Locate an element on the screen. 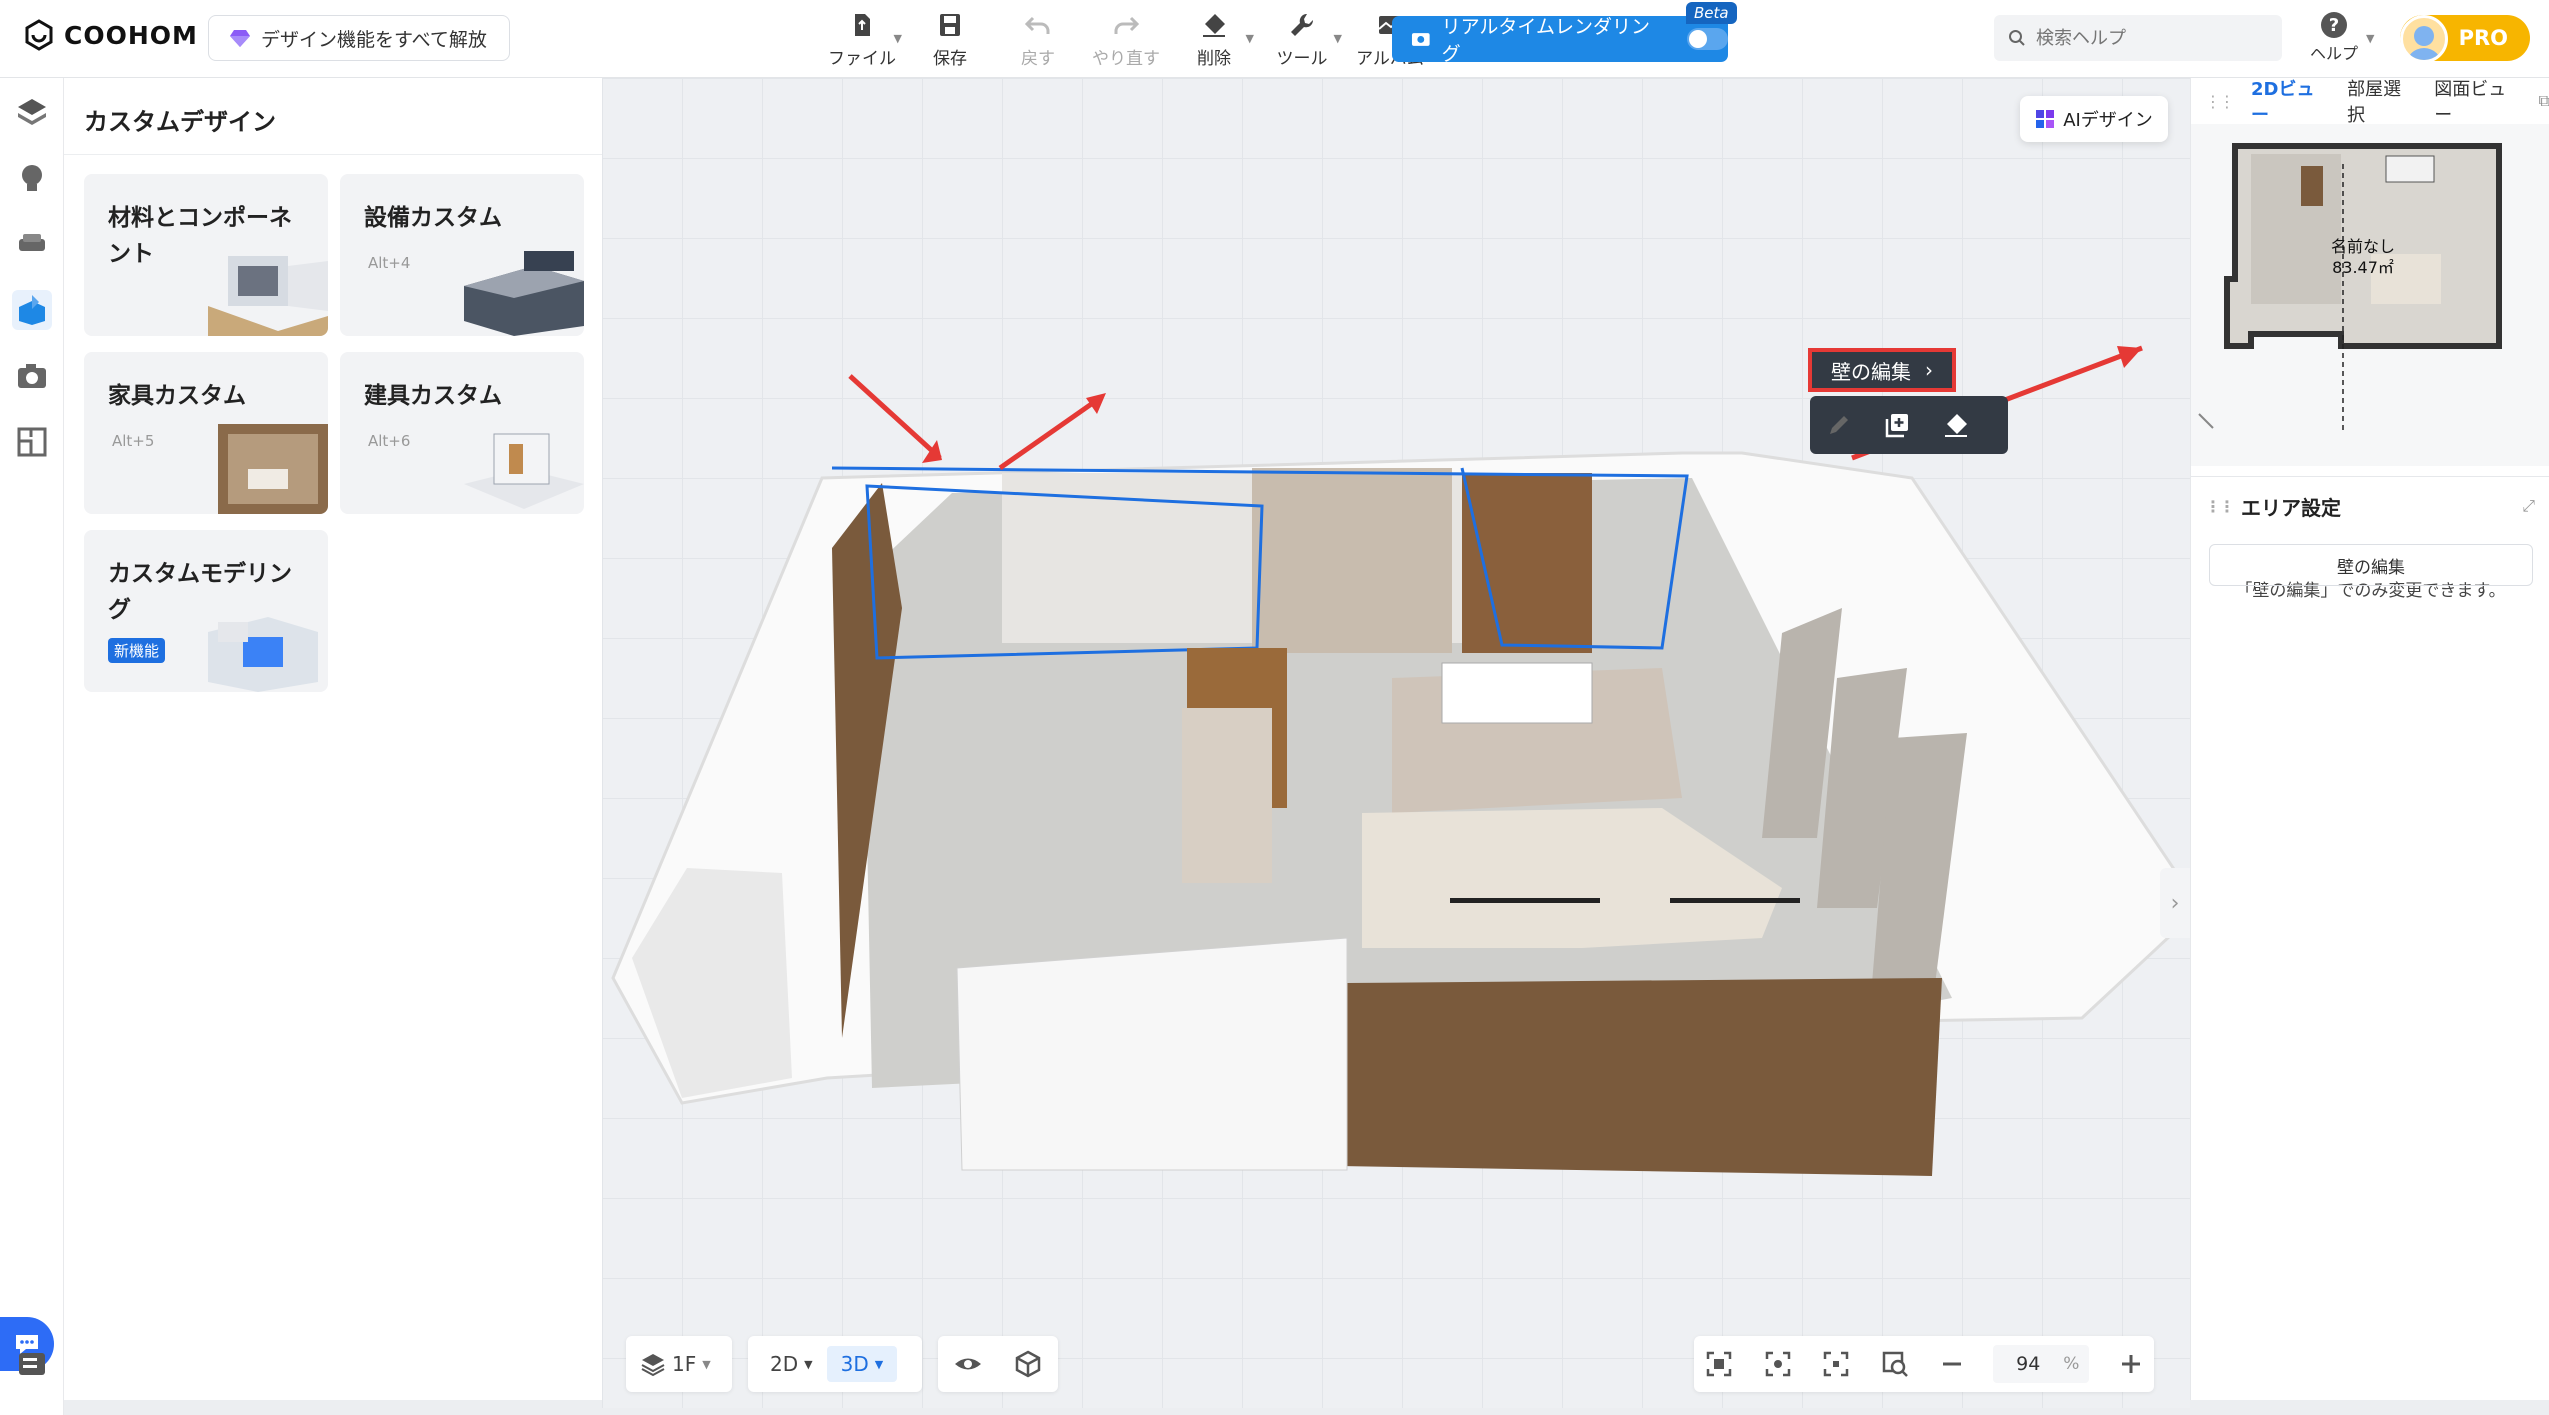  card-custom-modeling: カスタムモデリング 新機能 is located at coordinates (206, 611).